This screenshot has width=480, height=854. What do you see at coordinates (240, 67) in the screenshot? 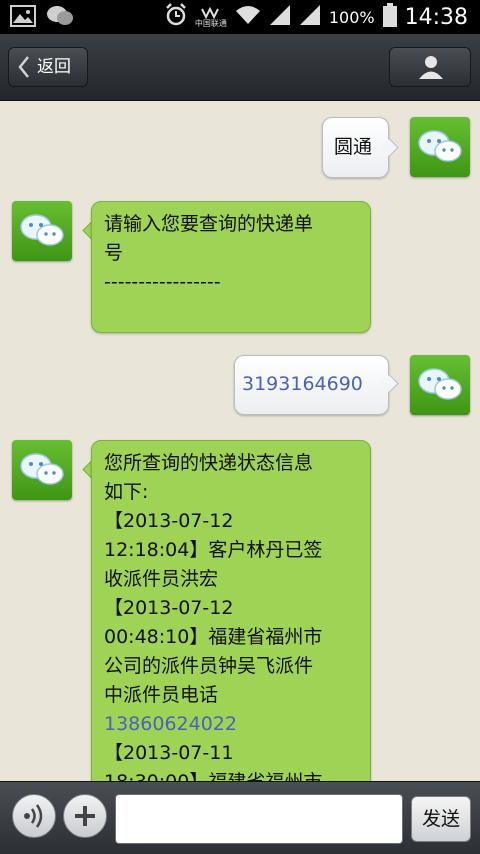
I see `title-bar: 返回` at bounding box center [240, 67].